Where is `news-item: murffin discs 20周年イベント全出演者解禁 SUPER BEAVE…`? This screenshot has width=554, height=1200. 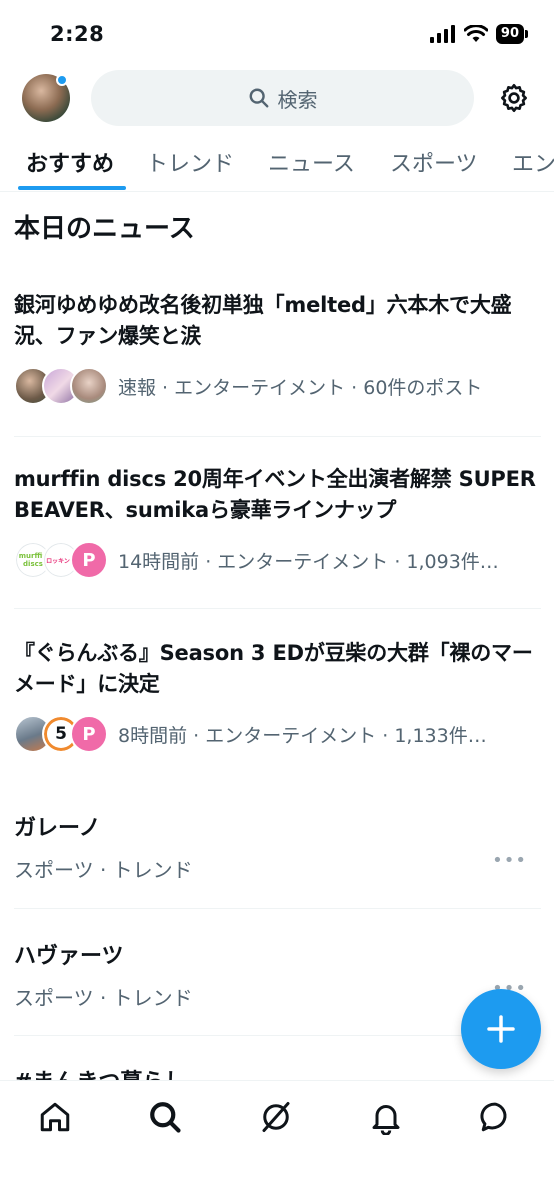 news-item: murffin discs 20周年イベント全出演者解禁 SUPER BEAVE… is located at coordinates (277, 522).